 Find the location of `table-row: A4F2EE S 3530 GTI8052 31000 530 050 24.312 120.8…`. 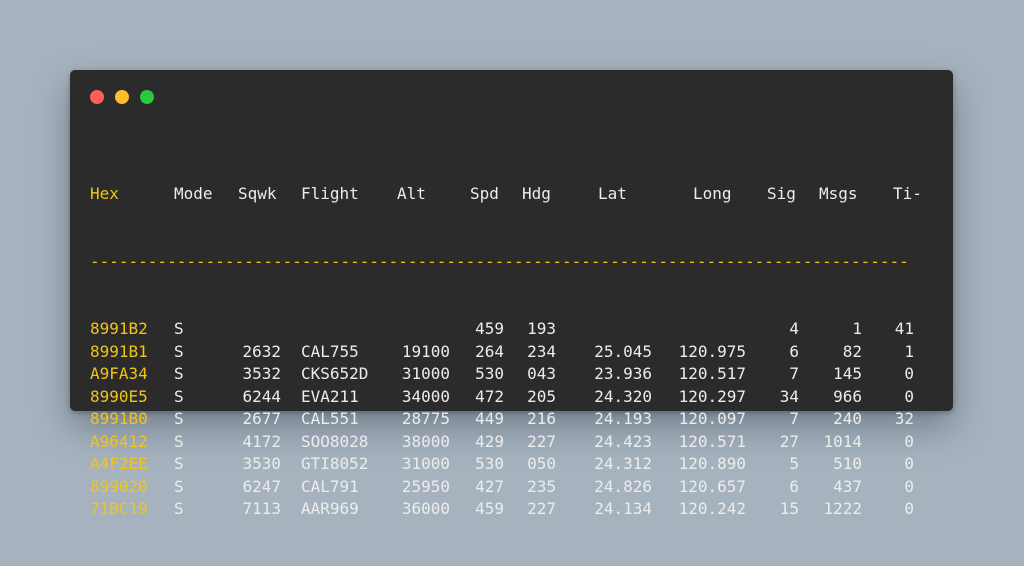

table-row: A4F2EE S 3530 GTI8052 31000 530 050 24.312 120.8… is located at coordinates (507, 464).